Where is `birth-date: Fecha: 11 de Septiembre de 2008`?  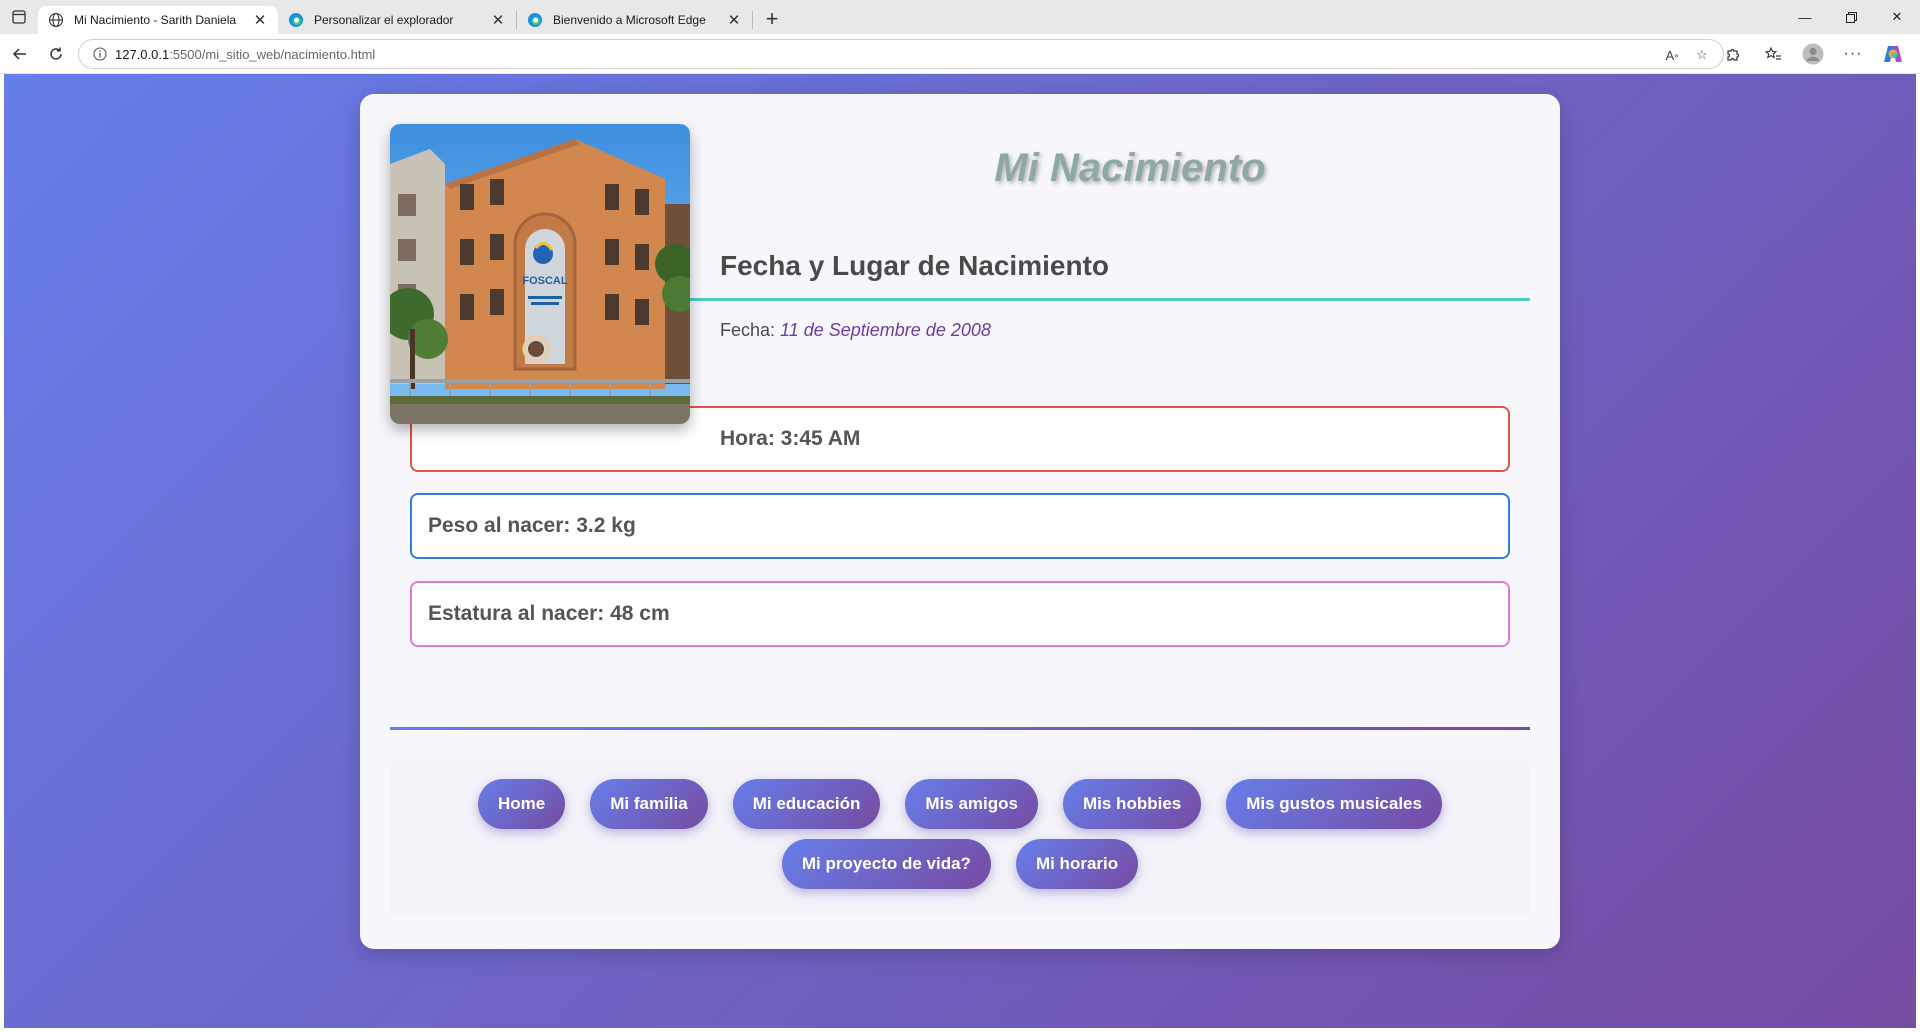 birth-date: Fecha: 11 de Septiembre de 2008 is located at coordinates (855, 330).